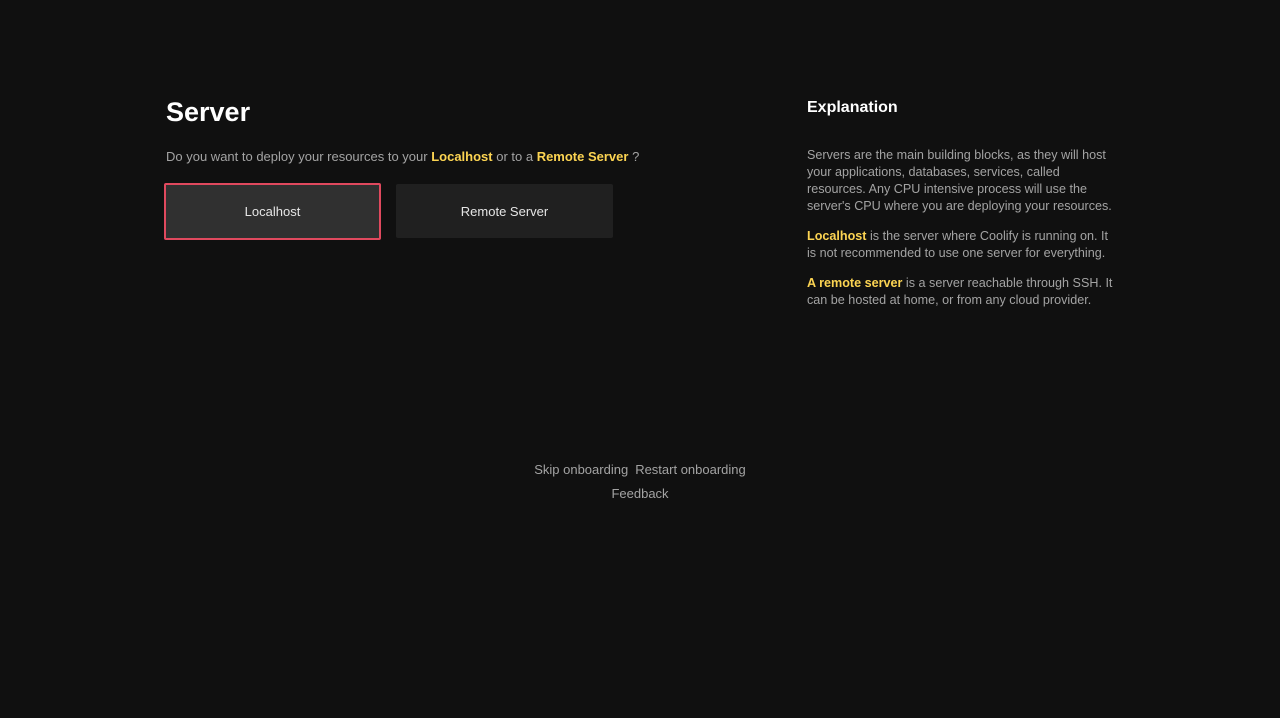 This screenshot has height=718, width=1280. What do you see at coordinates (514, 156) in the screenshot?
I see `question-middle: or to a` at bounding box center [514, 156].